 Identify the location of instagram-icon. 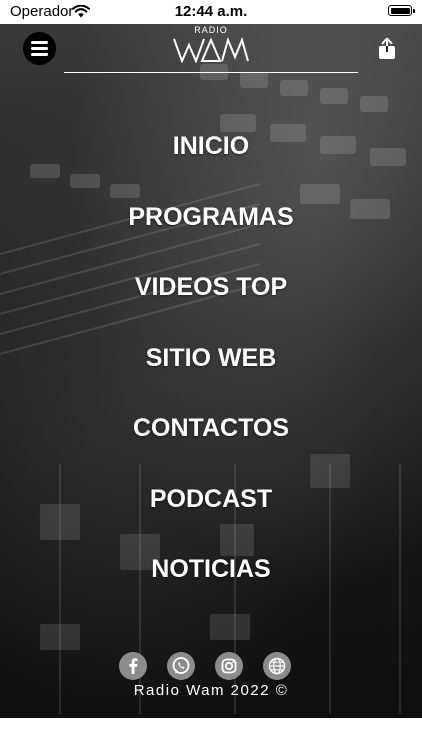
(229, 666).